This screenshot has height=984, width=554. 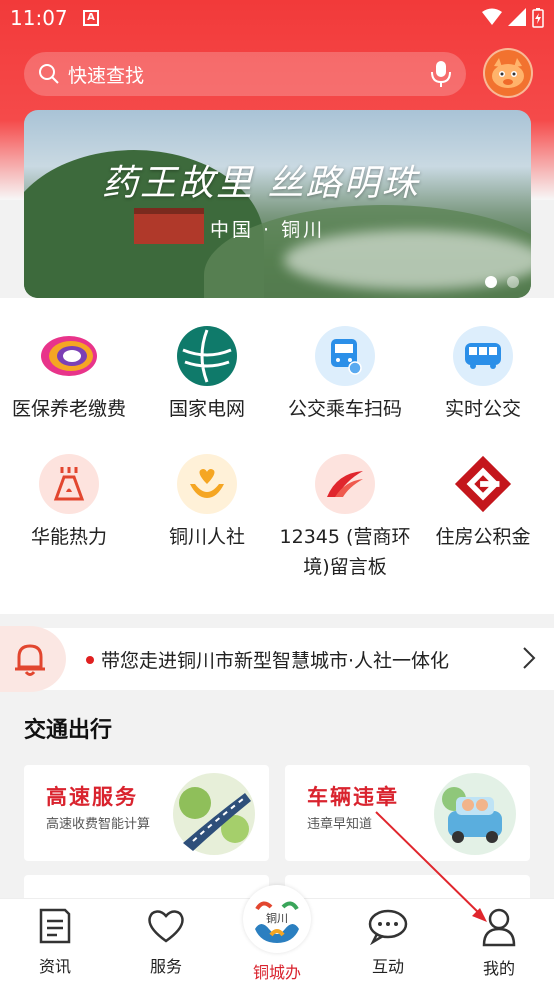 What do you see at coordinates (207, 484) in the screenshot?
I see `hands-heart-icon` at bounding box center [207, 484].